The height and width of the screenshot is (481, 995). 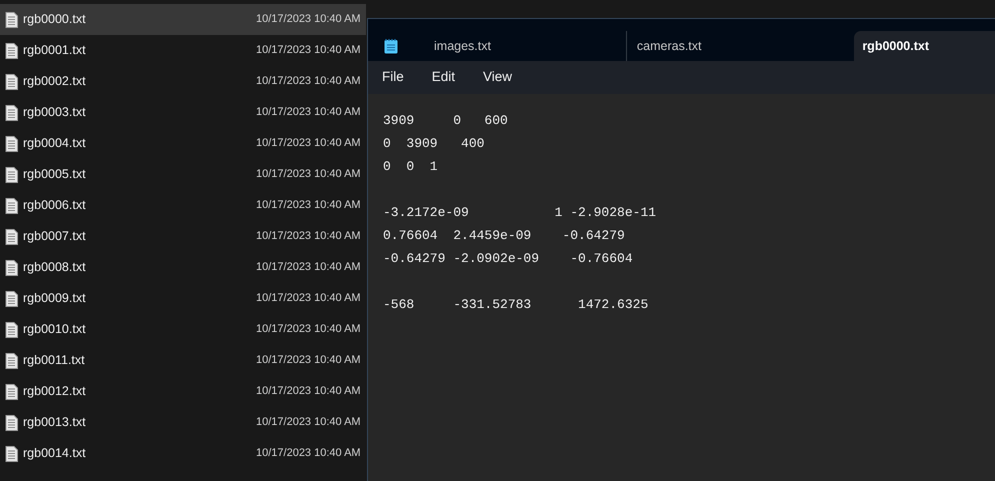 I want to click on text-line: 0 3909 400, so click(x=433, y=144).